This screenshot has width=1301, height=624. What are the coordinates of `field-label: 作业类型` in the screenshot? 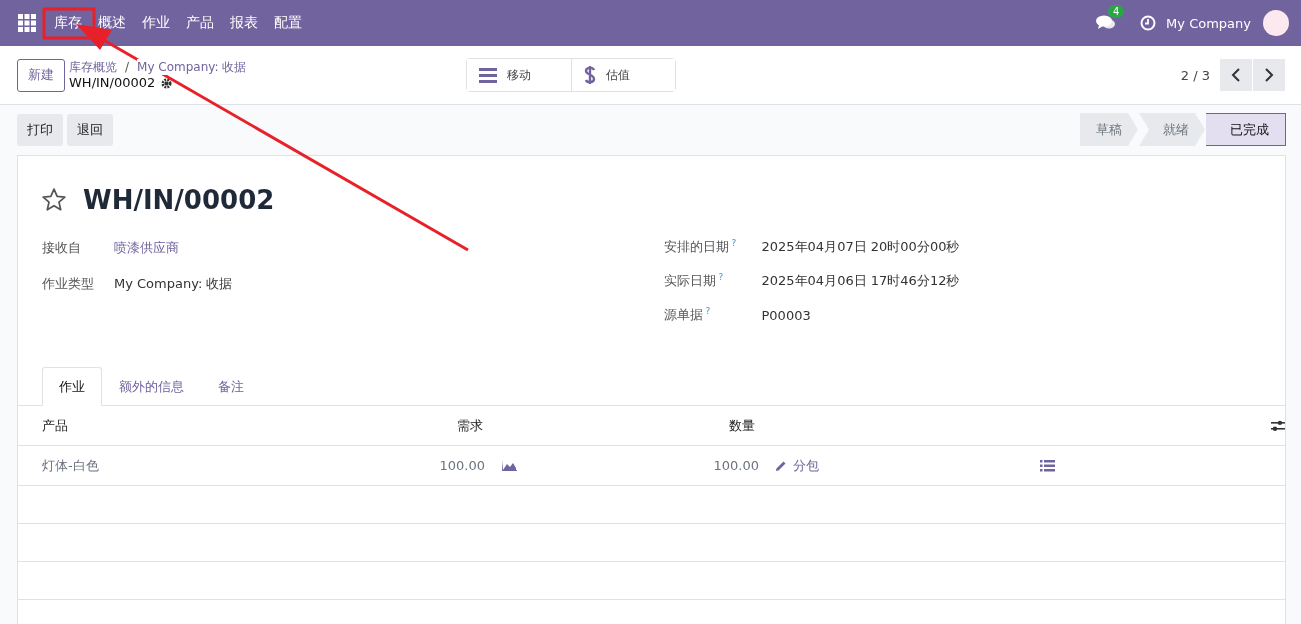 It's located at (68, 284).